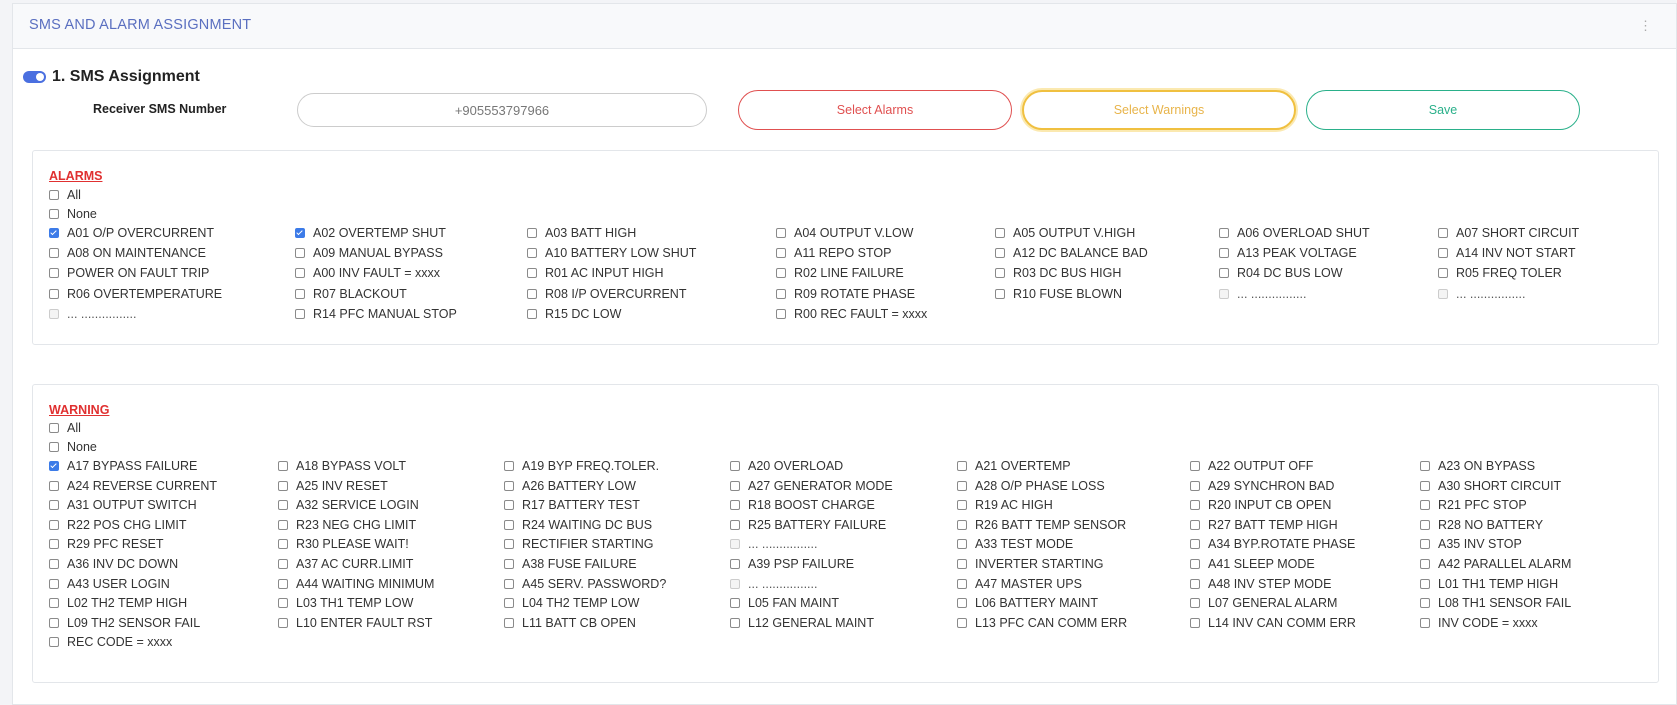 The image size is (1677, 705). I want to click on alarms-all-checkbox: All, so click(65, 195).